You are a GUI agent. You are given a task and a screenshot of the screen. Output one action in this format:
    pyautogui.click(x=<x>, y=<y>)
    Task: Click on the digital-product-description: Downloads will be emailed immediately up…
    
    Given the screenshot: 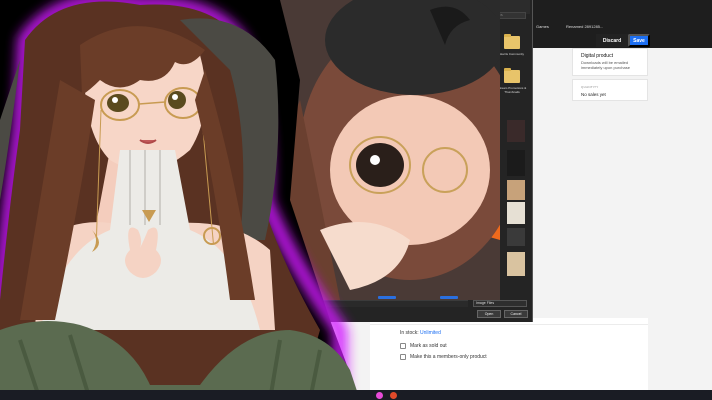 What is the action you would take?
    pyautogui.click(x=605, y=65)
    